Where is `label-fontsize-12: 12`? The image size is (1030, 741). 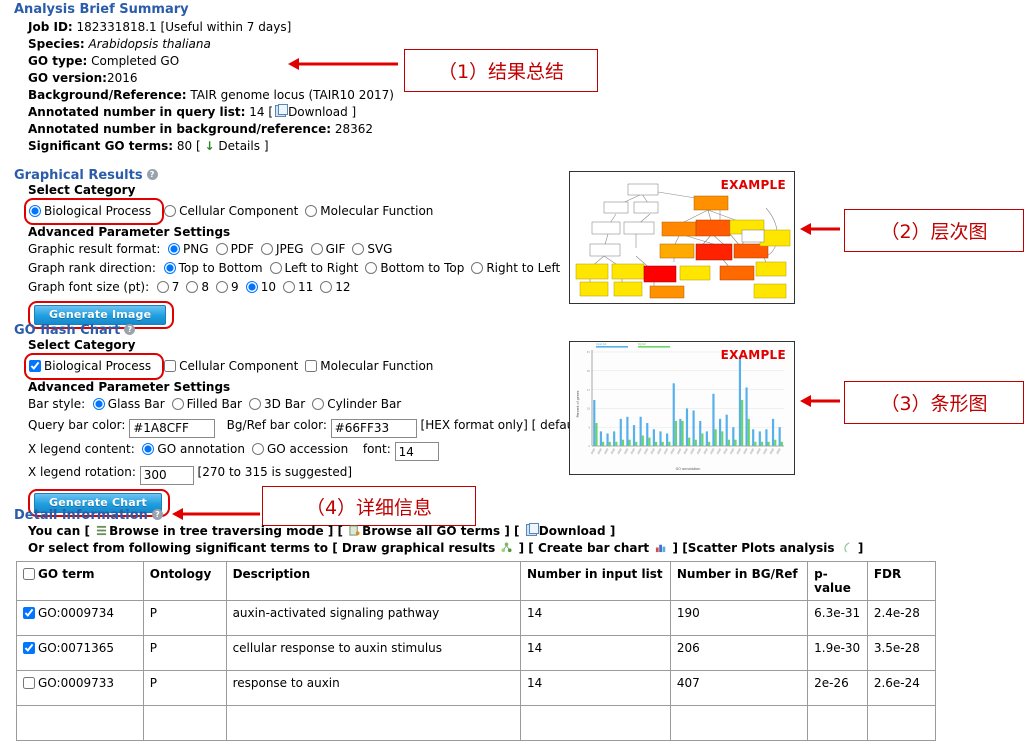
label-fontsize-12: 12 is located at coordinates (343, 287).